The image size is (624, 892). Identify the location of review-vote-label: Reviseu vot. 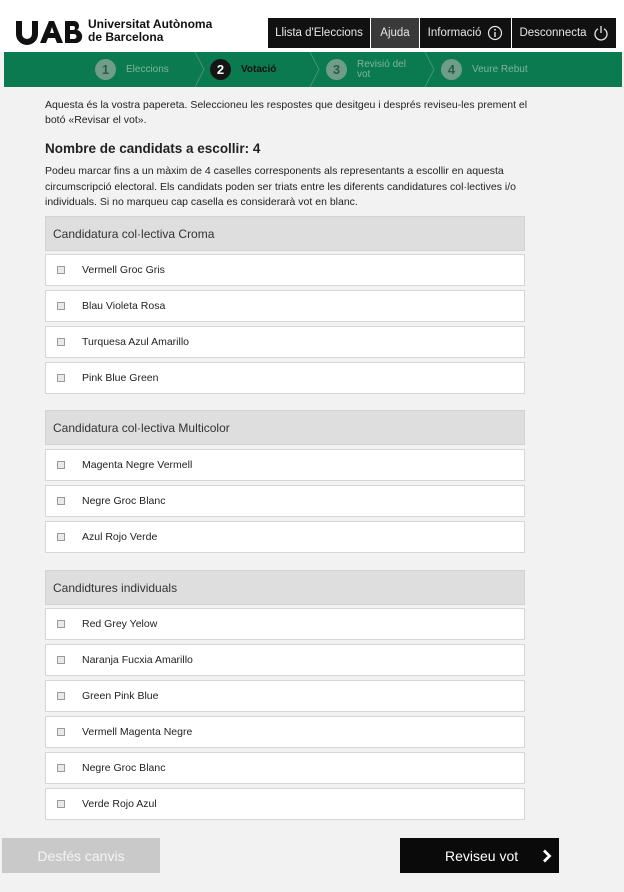
(482, 856).